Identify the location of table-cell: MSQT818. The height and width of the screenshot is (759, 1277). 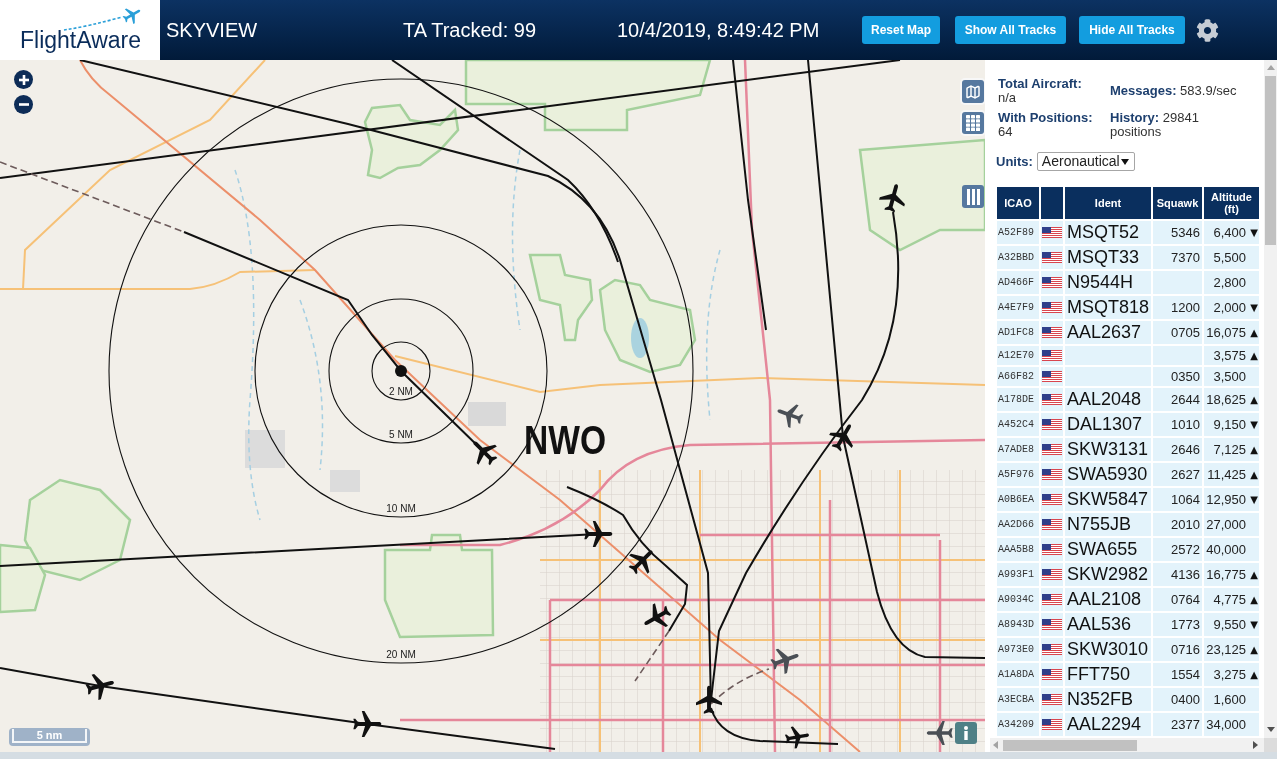
(1108, 307).